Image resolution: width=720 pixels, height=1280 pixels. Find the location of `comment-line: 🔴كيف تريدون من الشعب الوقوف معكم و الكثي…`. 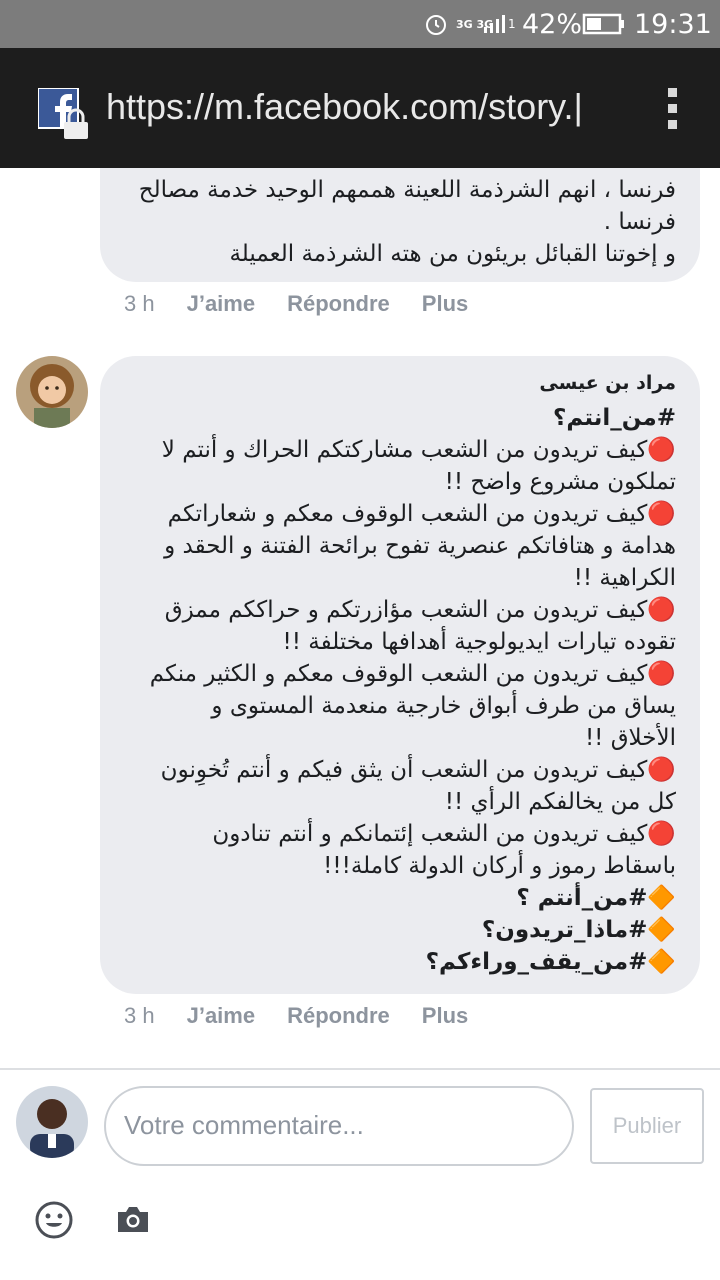

comment-line: 🔴كيف تريدون من الشعب الوقوف معكم و الكثي… is located at coordinates (412, 674).